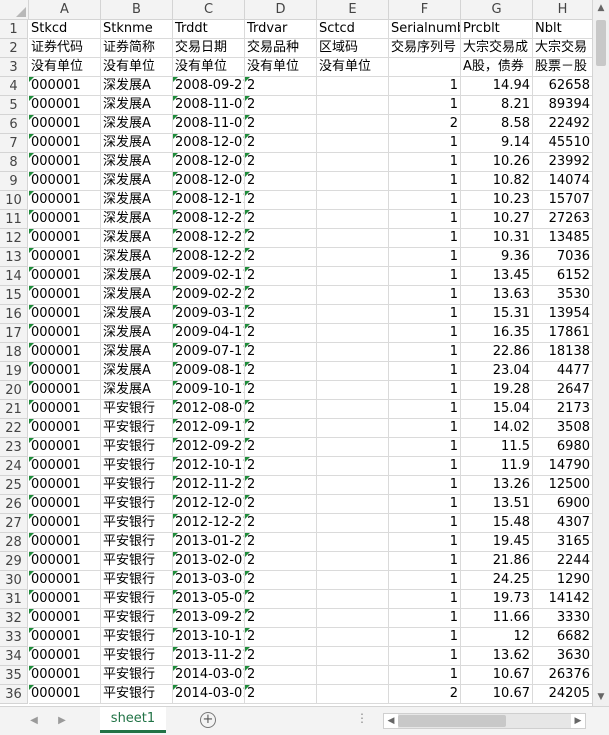 This screenshot has width=609, height=735. Describe the element at coordinates (209, 200) in the screenshot. I see `cell: 2008-12-11` at that location.